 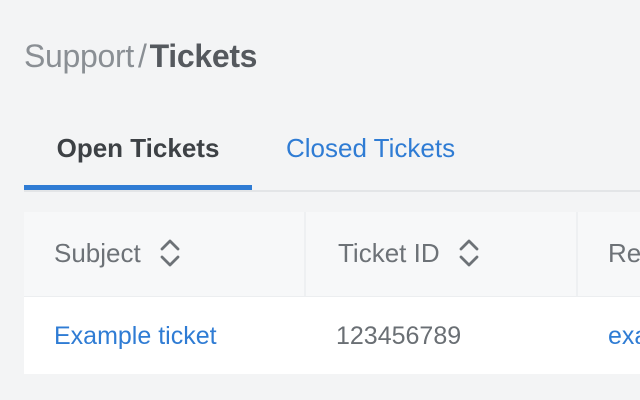 What do you see at coordinates (203, 56) in the screenshot?
I see `page-title: Tickets` at bounding box center [203, 56].